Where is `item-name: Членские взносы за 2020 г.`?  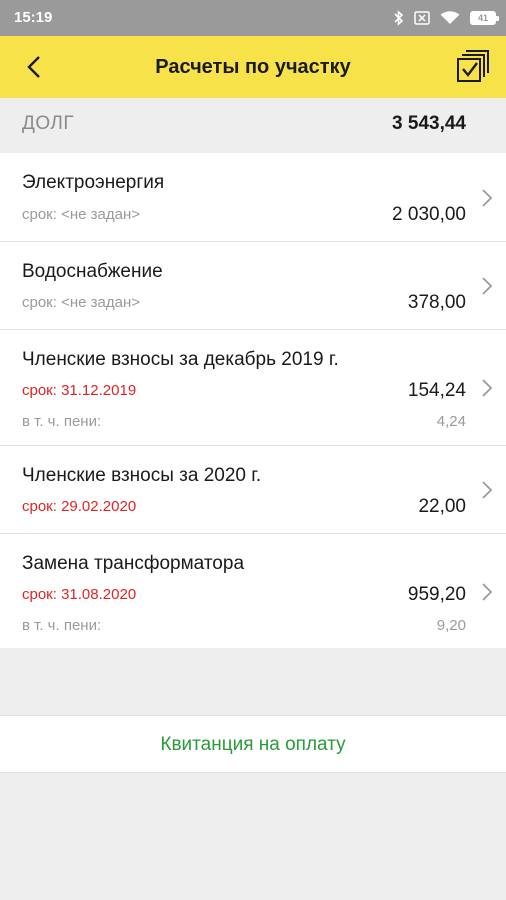 item-name: Членские взносы за 2020 г. is located at coordinates (142, 475).